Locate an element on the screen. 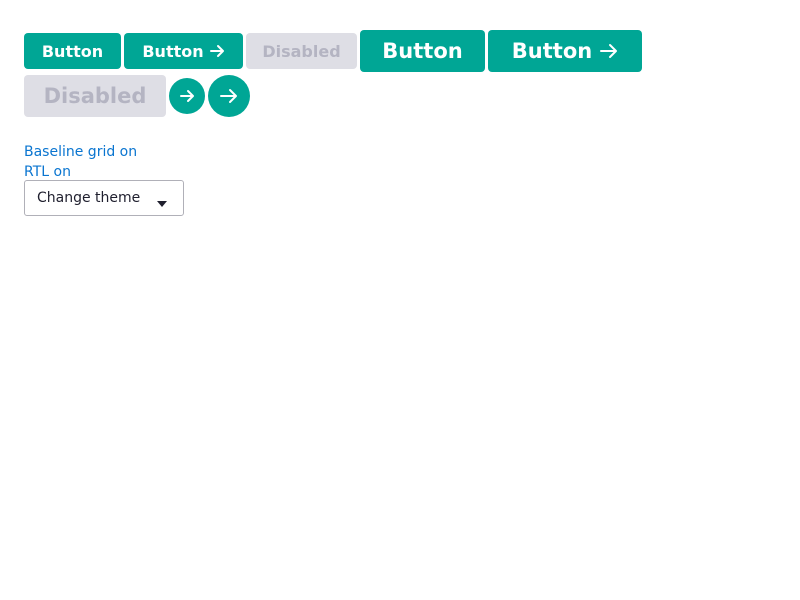 This screenshot has width=800, height=600. rtl-toggle-link: RTL on is located at coordinates (80, 172).